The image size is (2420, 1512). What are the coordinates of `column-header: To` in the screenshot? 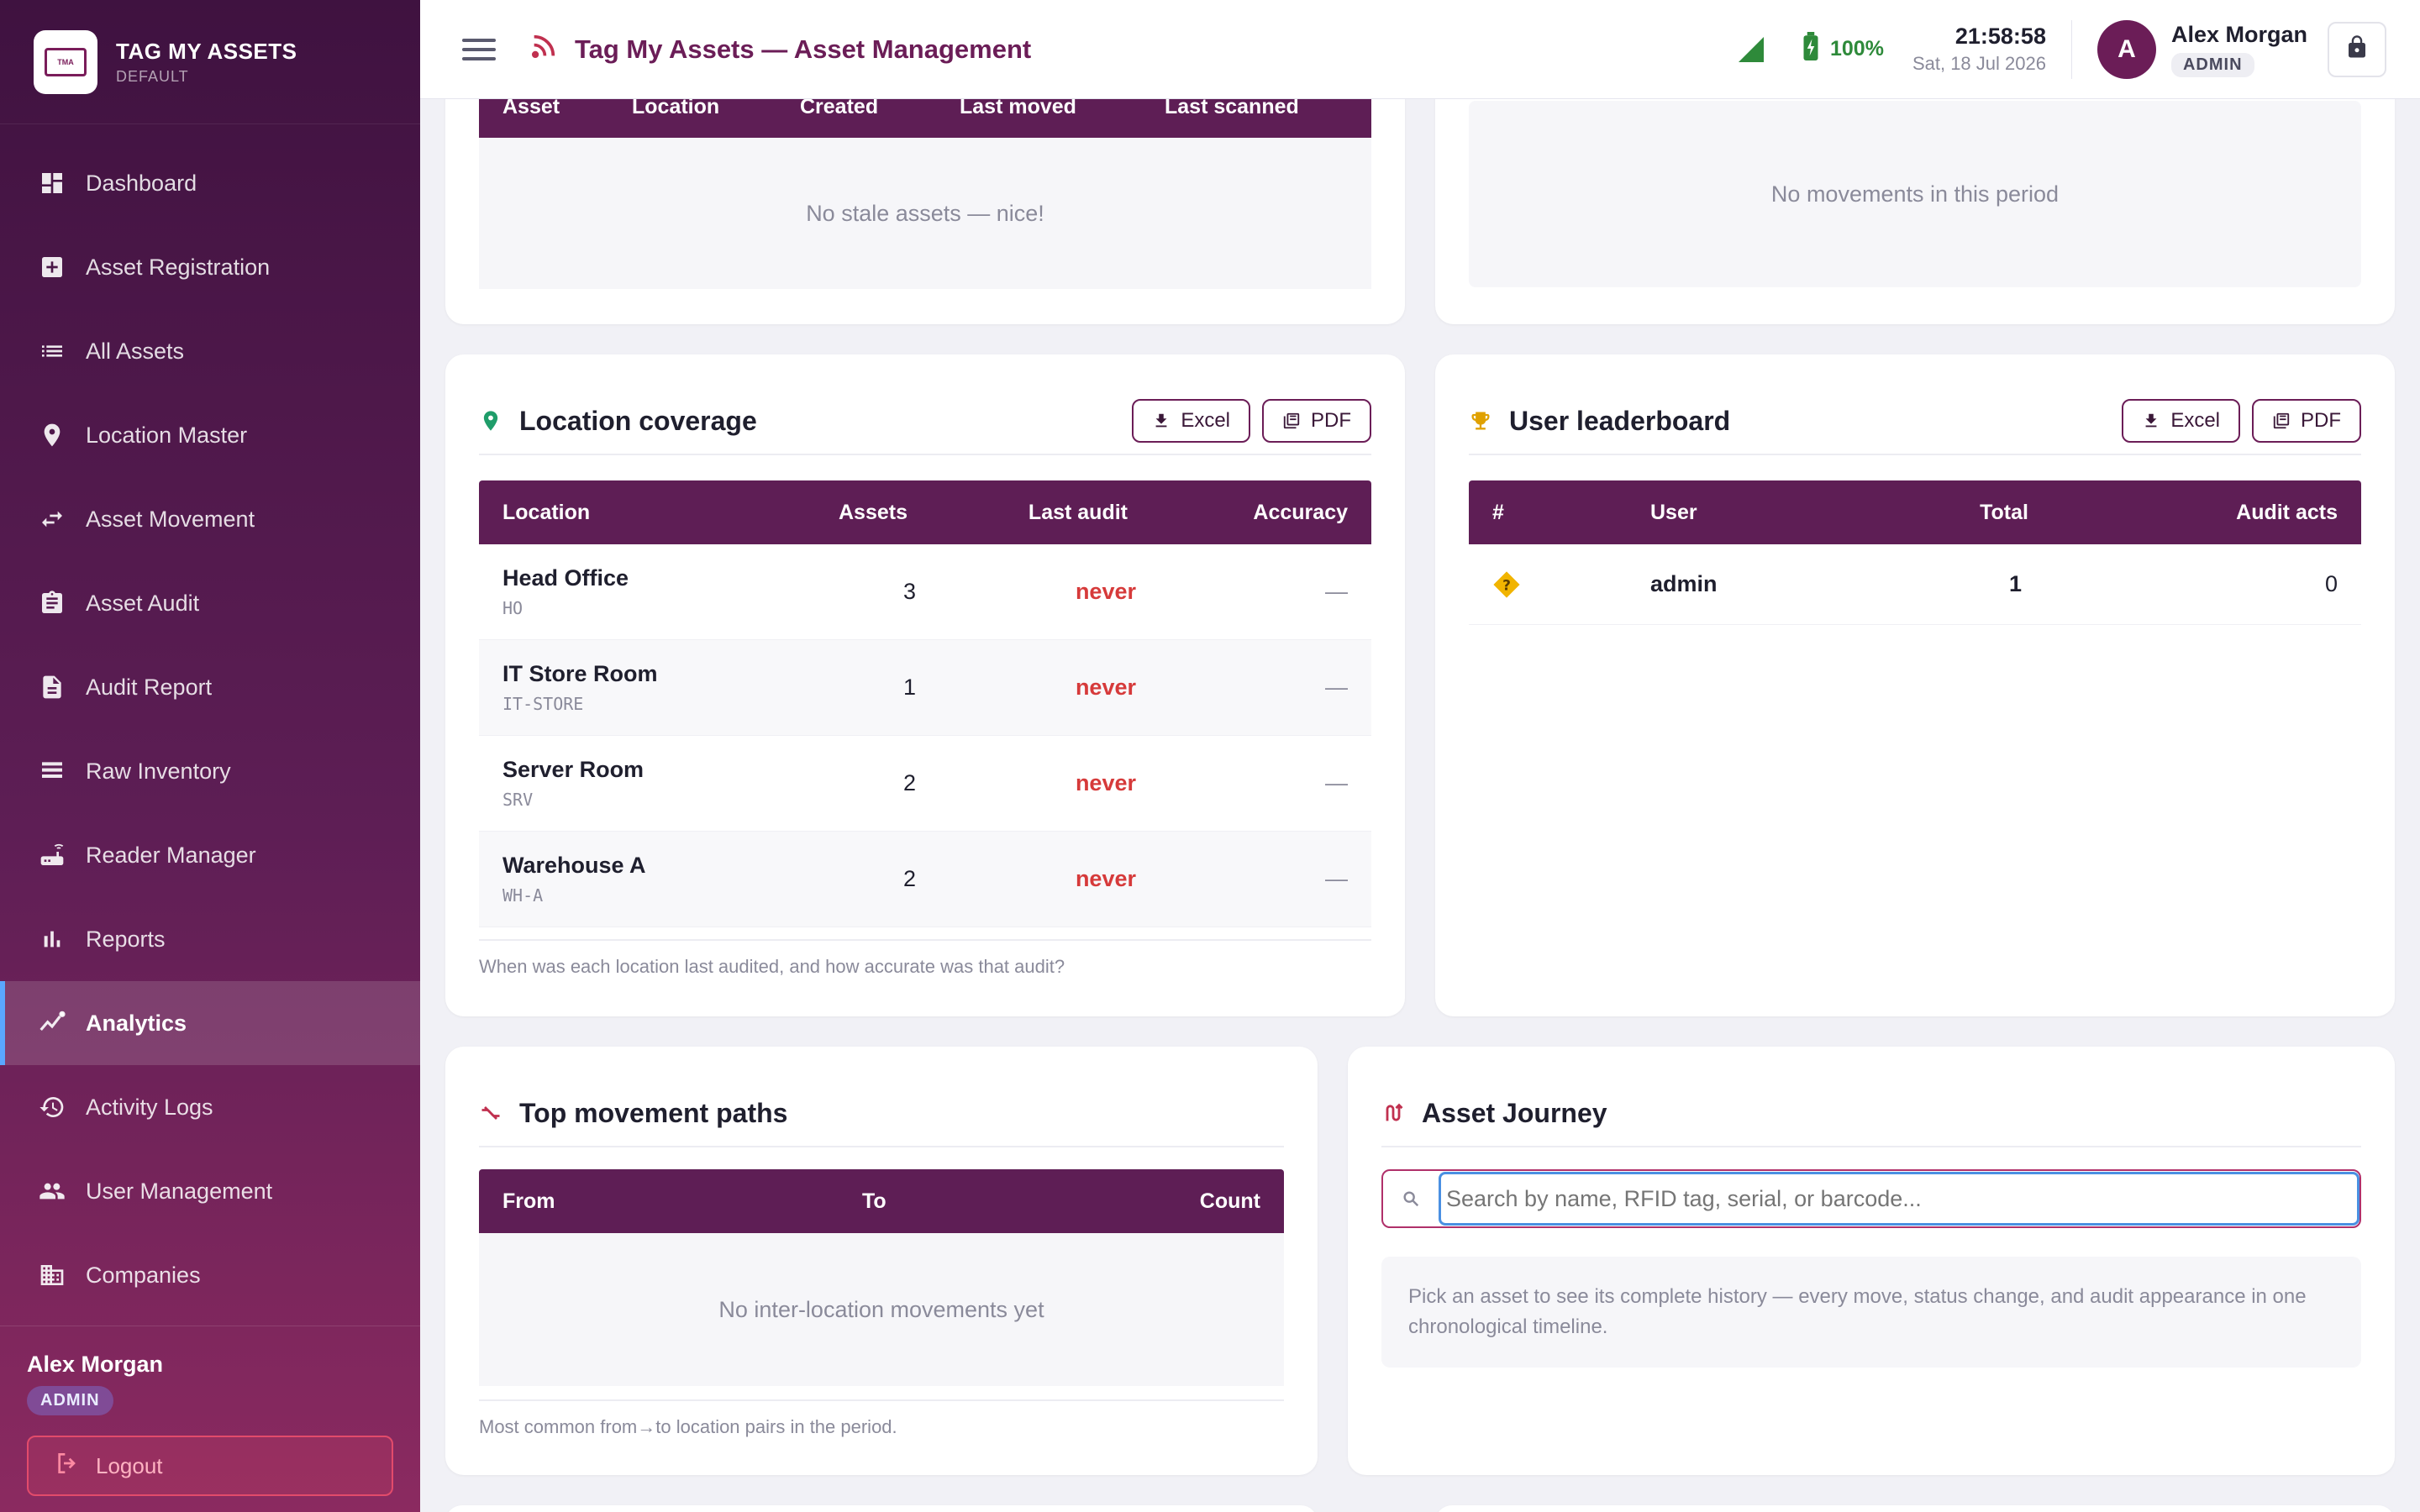 It's located at (988, 1201).